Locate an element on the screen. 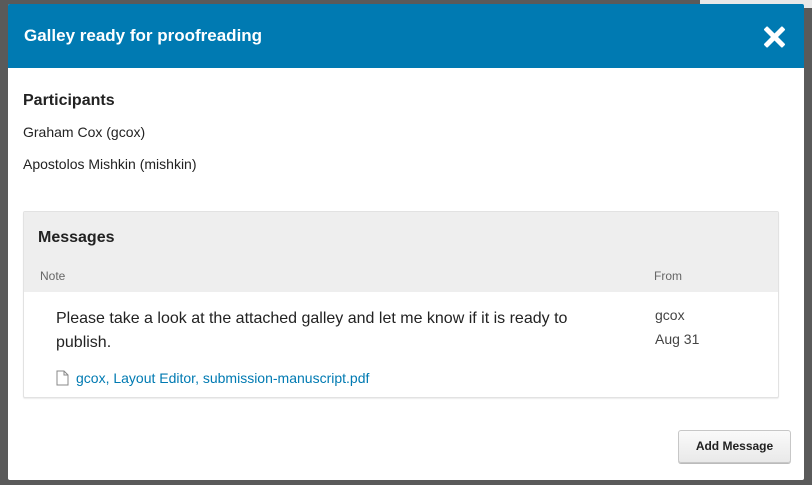 This screenshot has height=485, width=812. message-date: Aug 31 is located at coordinates (677, 339).